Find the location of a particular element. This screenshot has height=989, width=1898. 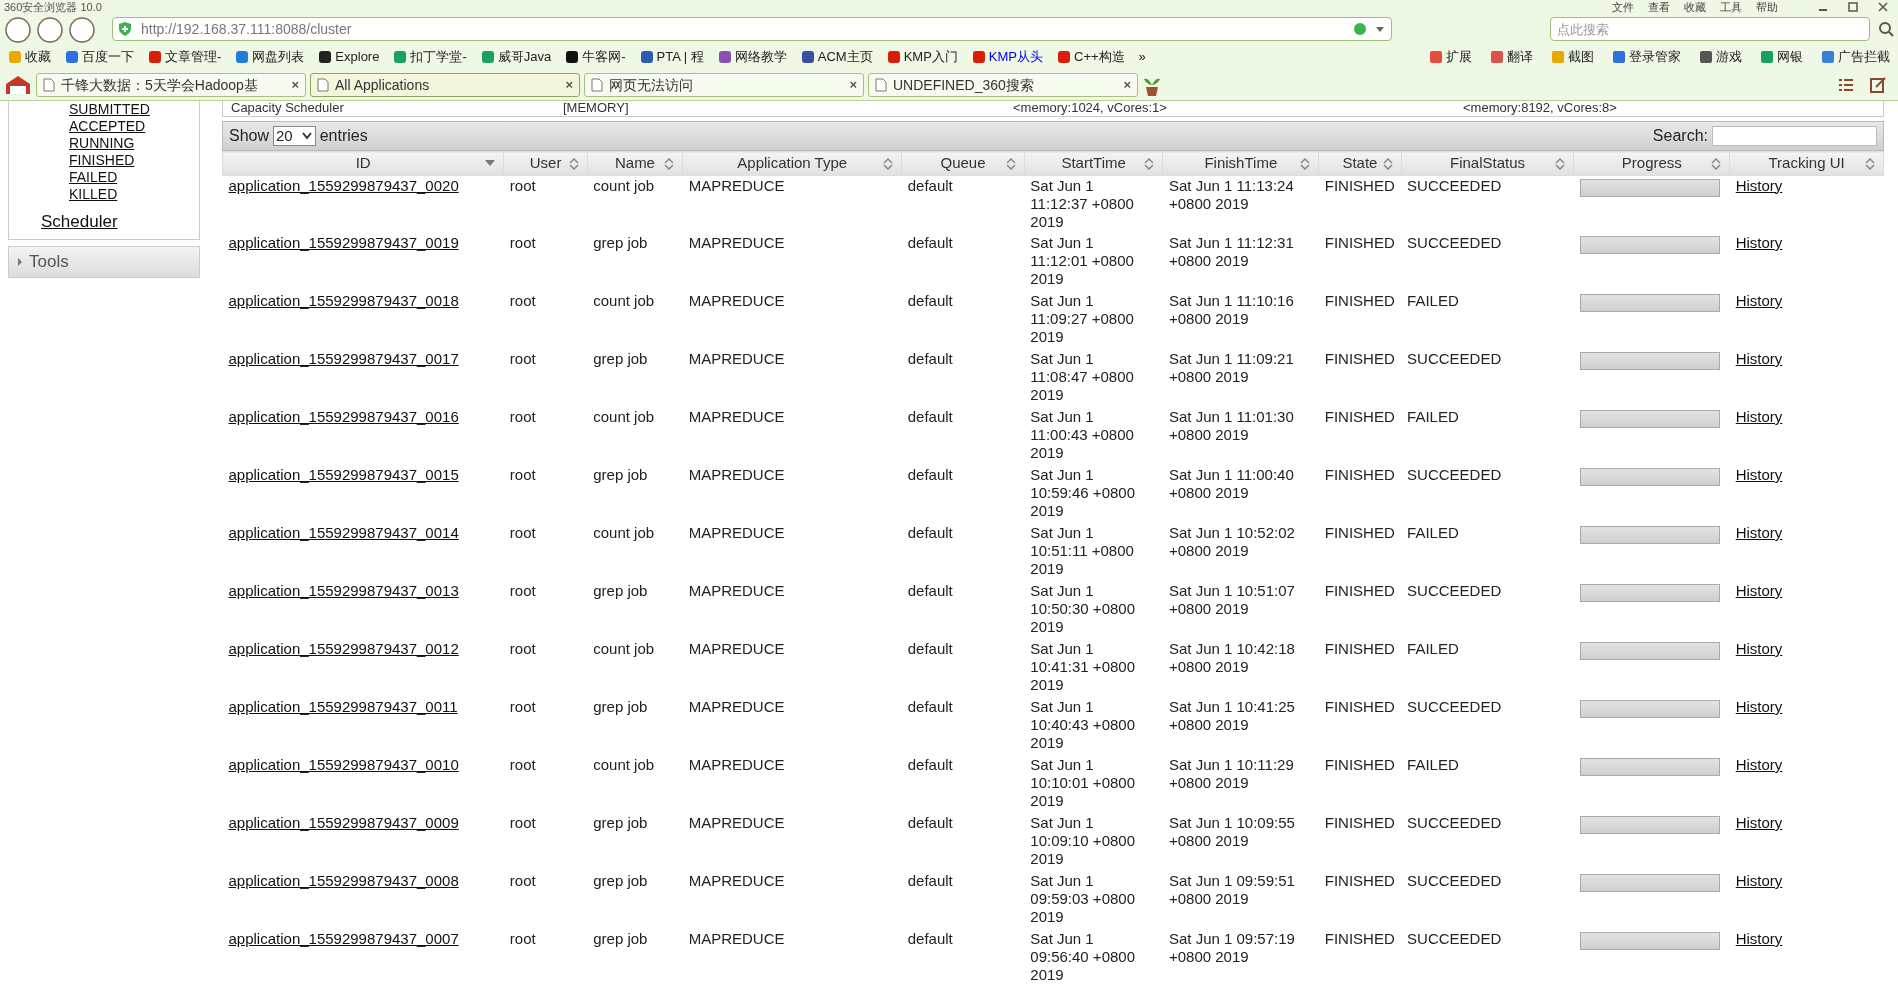

search-field: 点此搜索 is located at coordinates (1710, 29).